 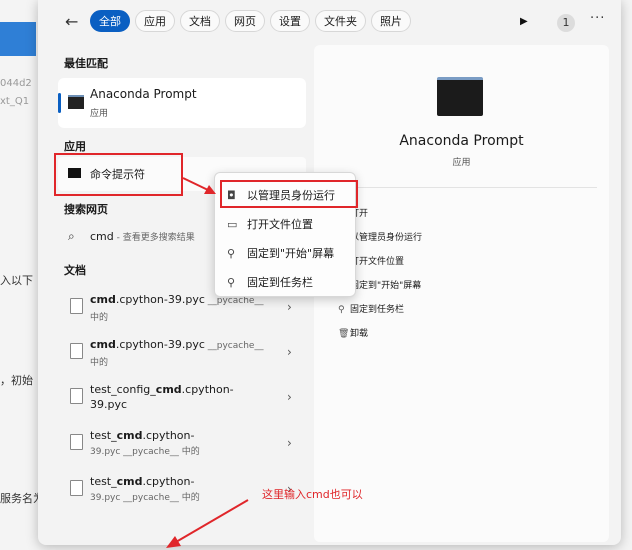 What do you see at coordinates (173, 542) in the screenshot?
I see `arrow-head` at bounding box center [173, 542].